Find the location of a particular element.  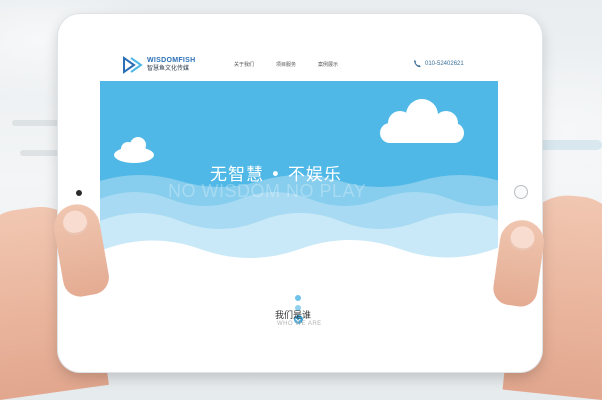

brand: WISDOMFISH 智慧鱼文化传媒 is located at coordinates (171, 64).